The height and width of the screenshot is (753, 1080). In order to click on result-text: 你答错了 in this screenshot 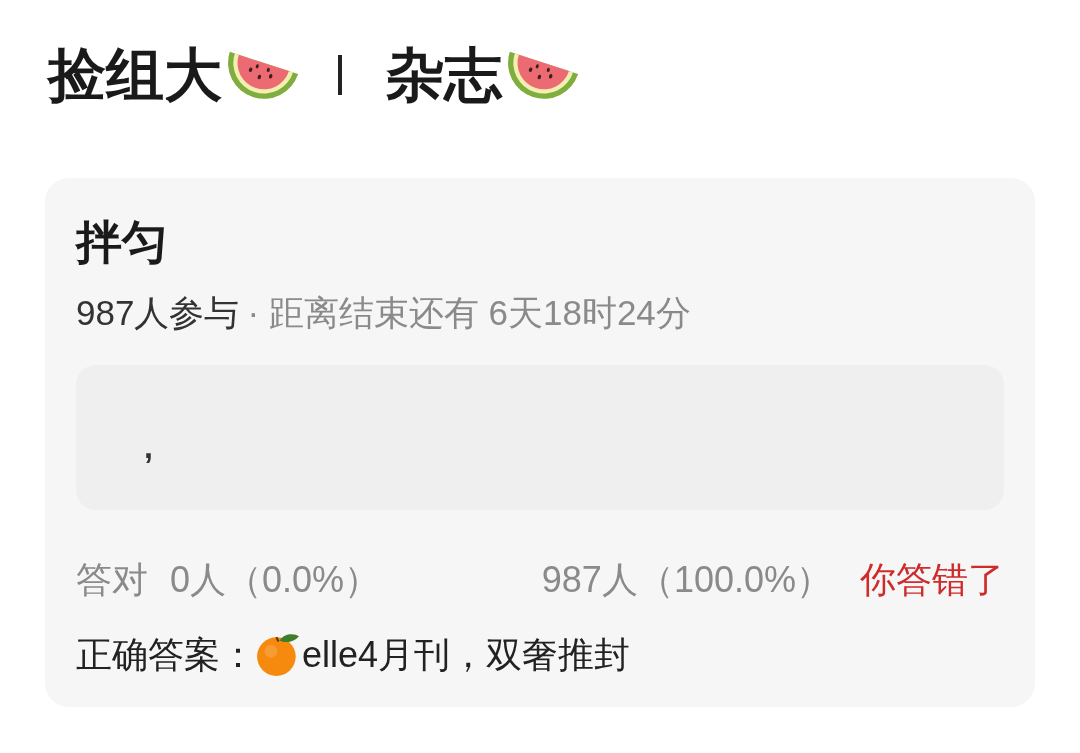, I will do `click(932, 580)`.